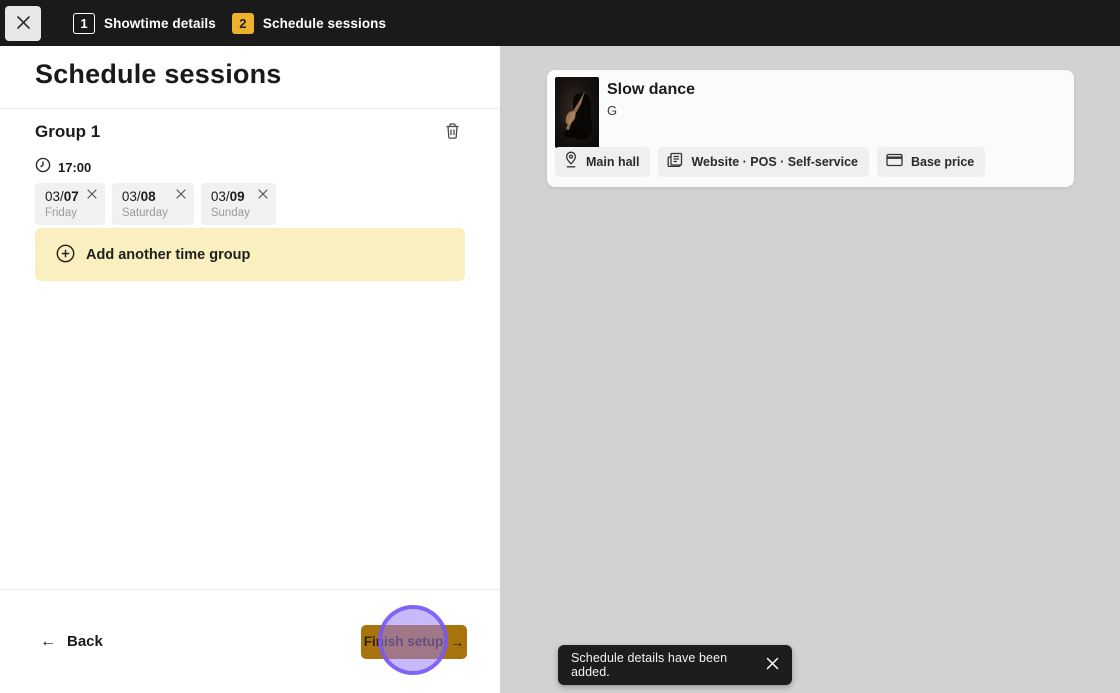 The height and width of the screenshot is (693, 1120). What do you see at coordinates (403, 641) in the screenshot?
I see `finish-setup-label: Finish setup` at bounding box center [403, 641].